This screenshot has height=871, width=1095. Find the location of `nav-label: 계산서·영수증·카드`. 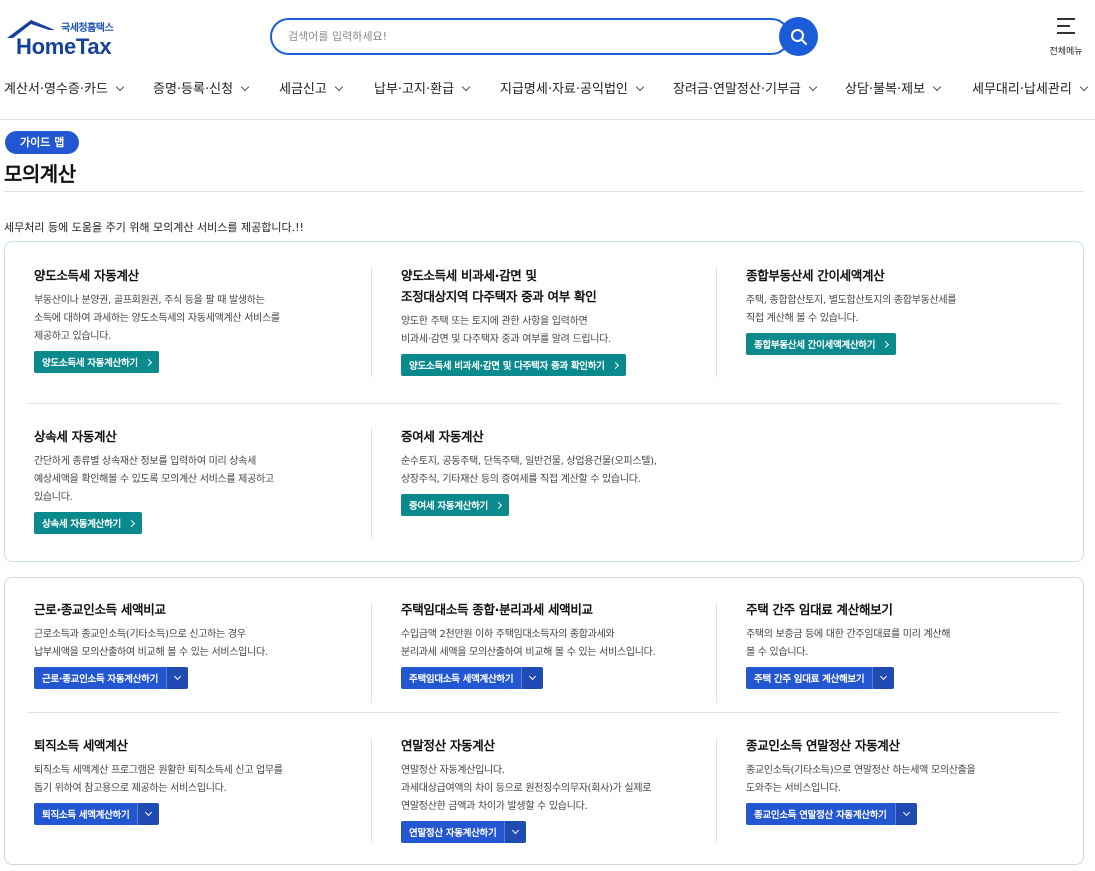

nav-label: 계산서·영수증·카드 is located at coordinates (56, 89).